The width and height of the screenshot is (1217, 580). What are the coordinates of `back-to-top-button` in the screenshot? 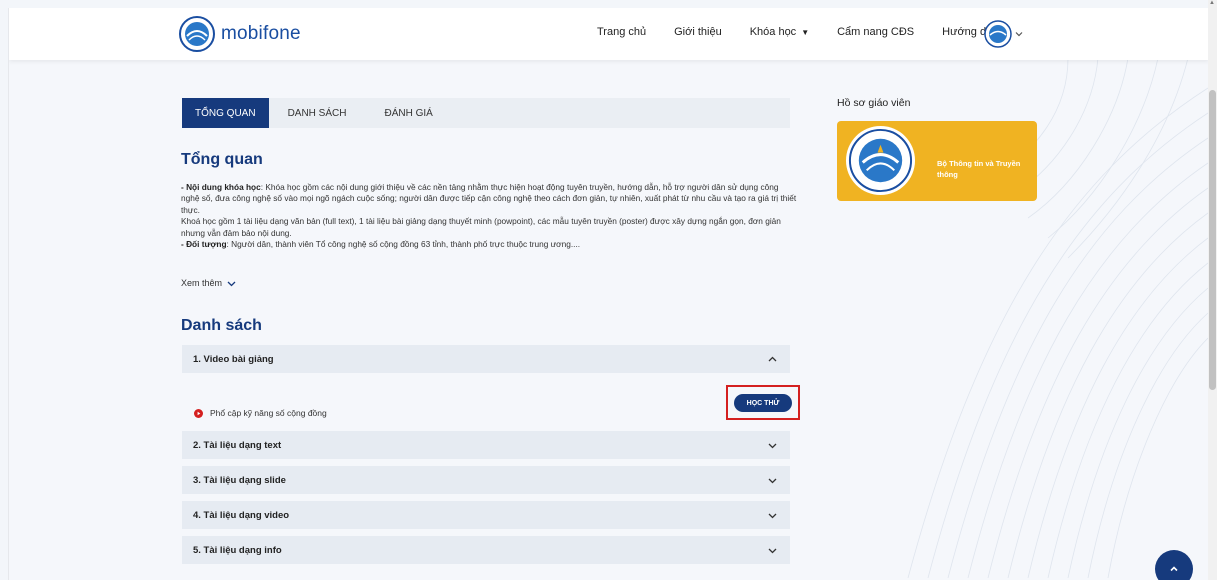 It's located at (1174, 565).